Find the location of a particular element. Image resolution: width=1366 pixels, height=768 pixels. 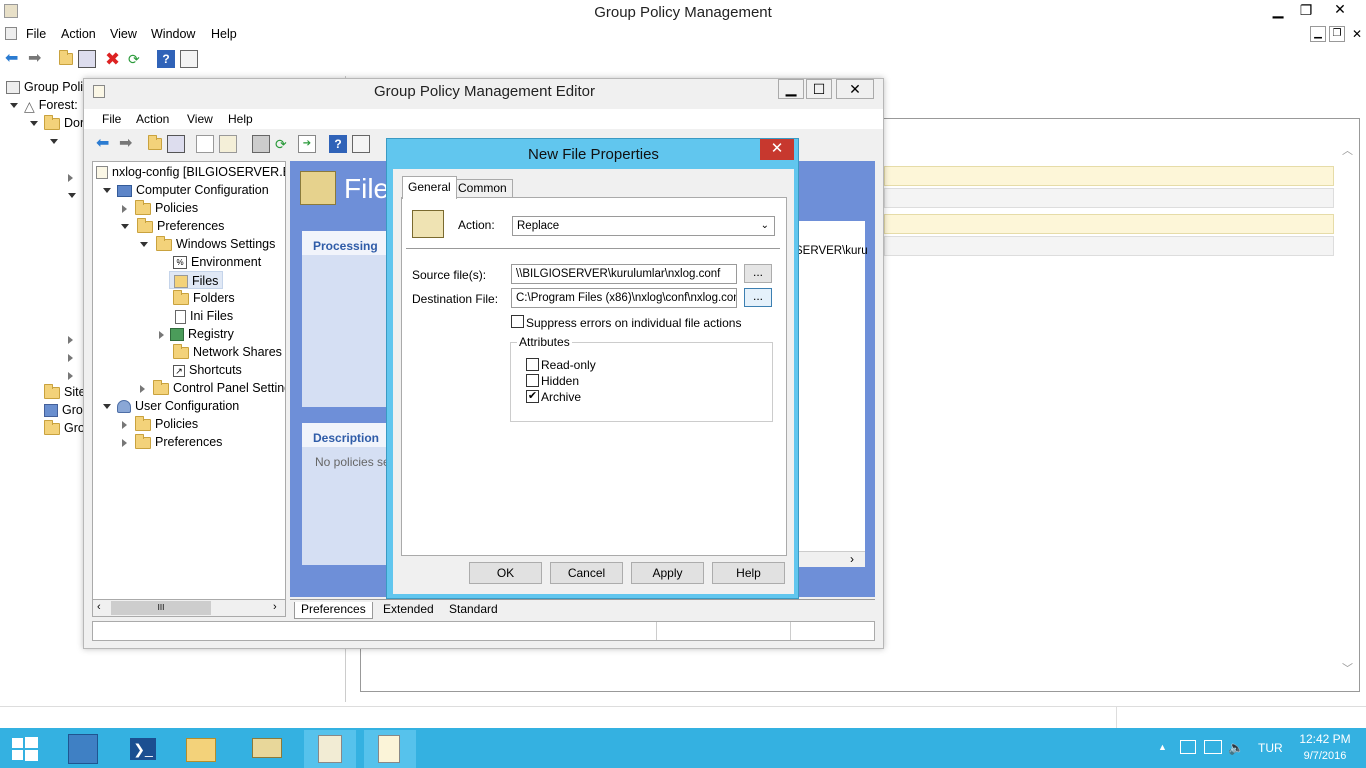

taskbar-powershell: ❯_ is located at coordinates (142, 749).